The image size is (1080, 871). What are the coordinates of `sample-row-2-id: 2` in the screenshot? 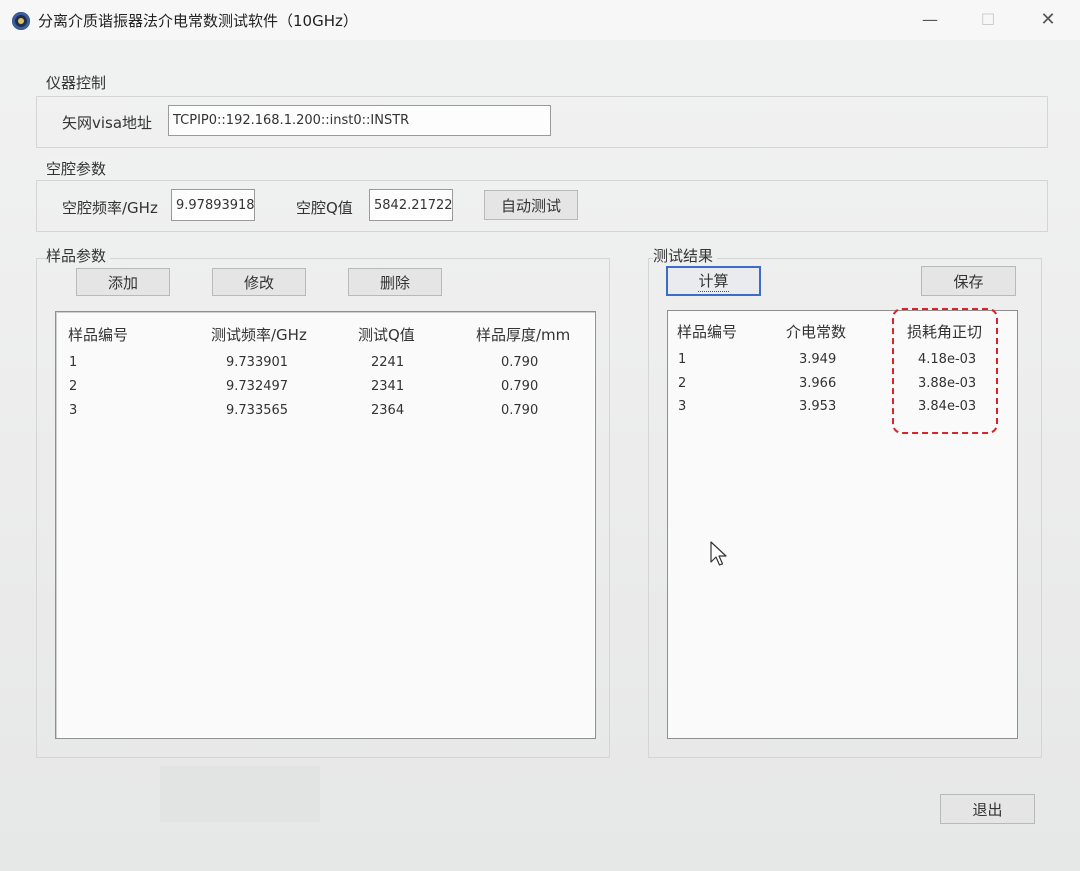 It's located at (73, 386).